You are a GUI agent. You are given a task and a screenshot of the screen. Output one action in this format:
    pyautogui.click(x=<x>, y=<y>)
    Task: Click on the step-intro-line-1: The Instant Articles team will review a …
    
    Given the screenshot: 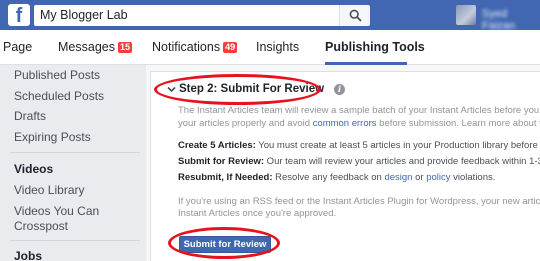 What is the action you would take?
    pyautogui.click(x=359, y=110)
    